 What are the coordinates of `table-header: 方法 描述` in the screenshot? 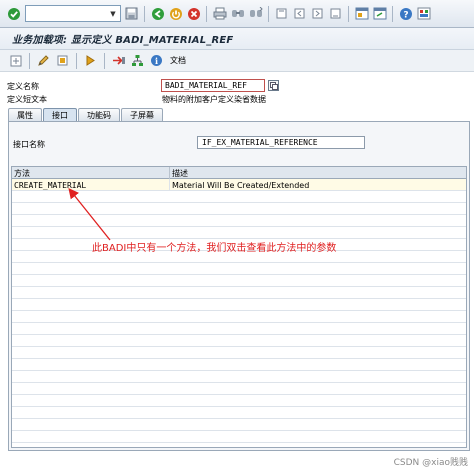 It's located at (239, 173).